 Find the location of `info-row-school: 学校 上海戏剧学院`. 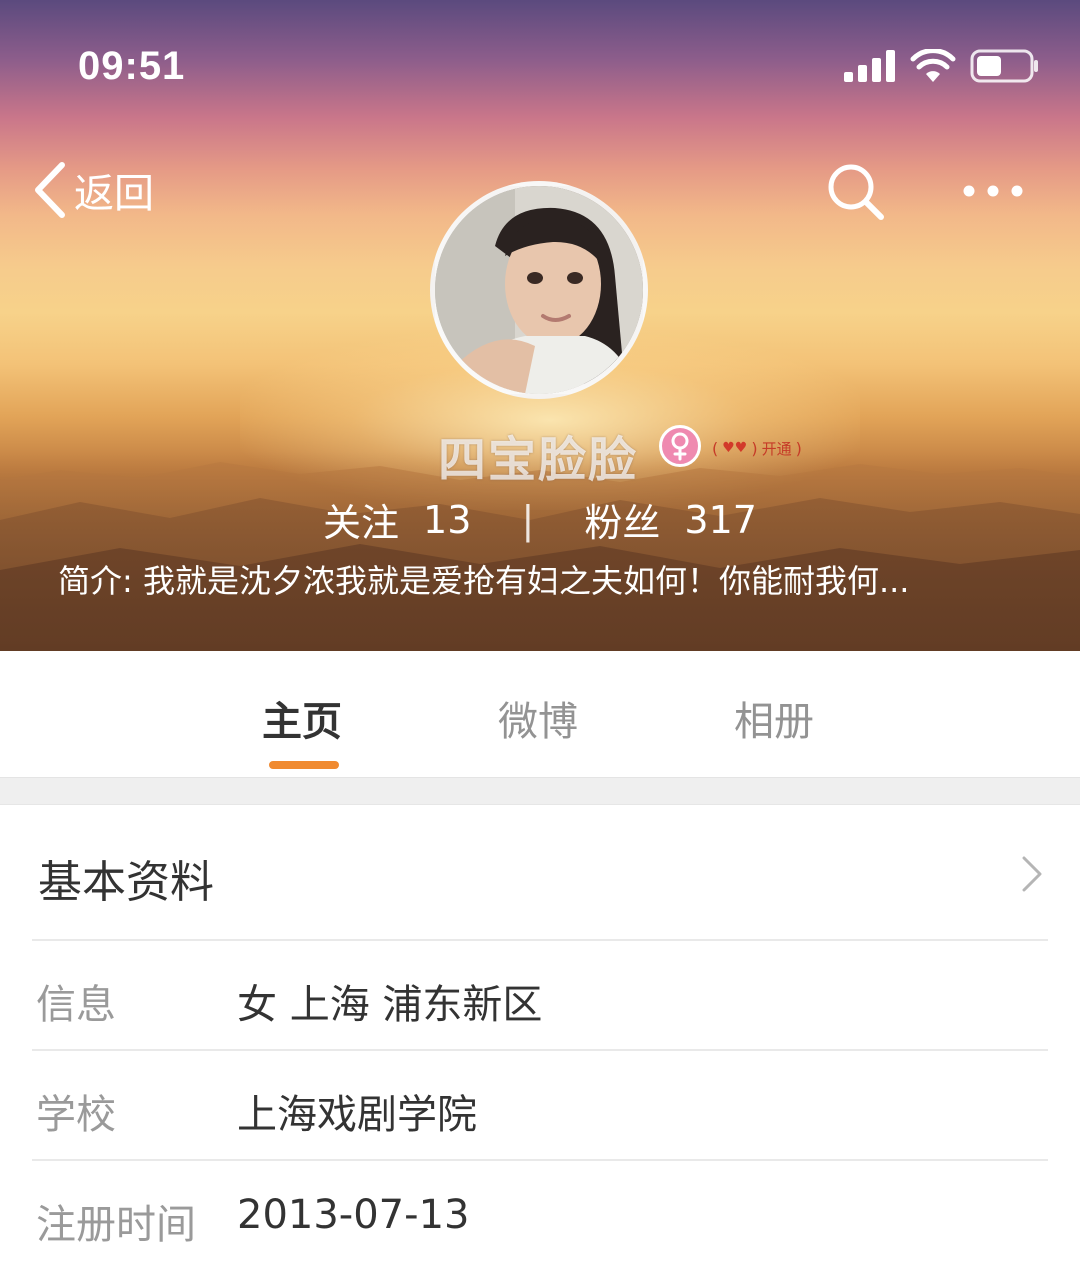

info-row-school: 学校 上海戏剧学院 is located at coordinates (540, 1106).